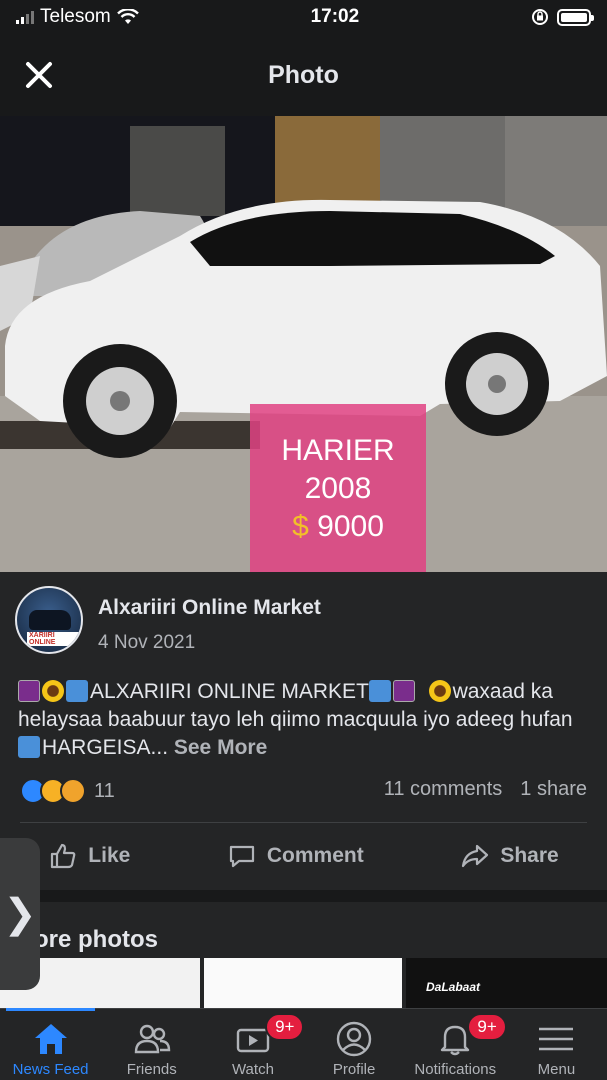  I want to click on like-label: Like, so click(109, 855).